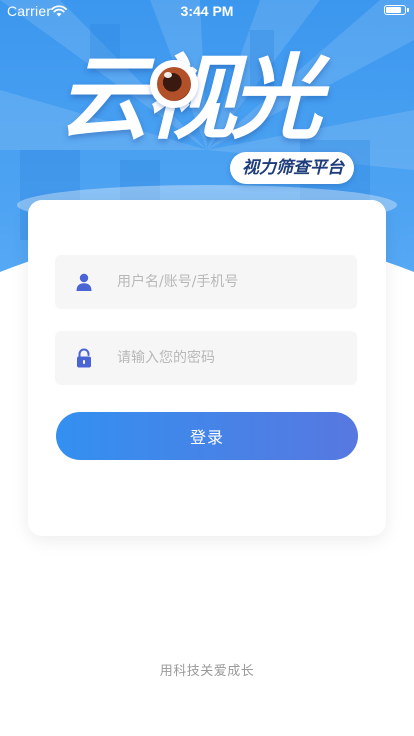 The image size is (414, 736). I want to click on logo-tagline: 视力筛查平台, so click(292, 168).